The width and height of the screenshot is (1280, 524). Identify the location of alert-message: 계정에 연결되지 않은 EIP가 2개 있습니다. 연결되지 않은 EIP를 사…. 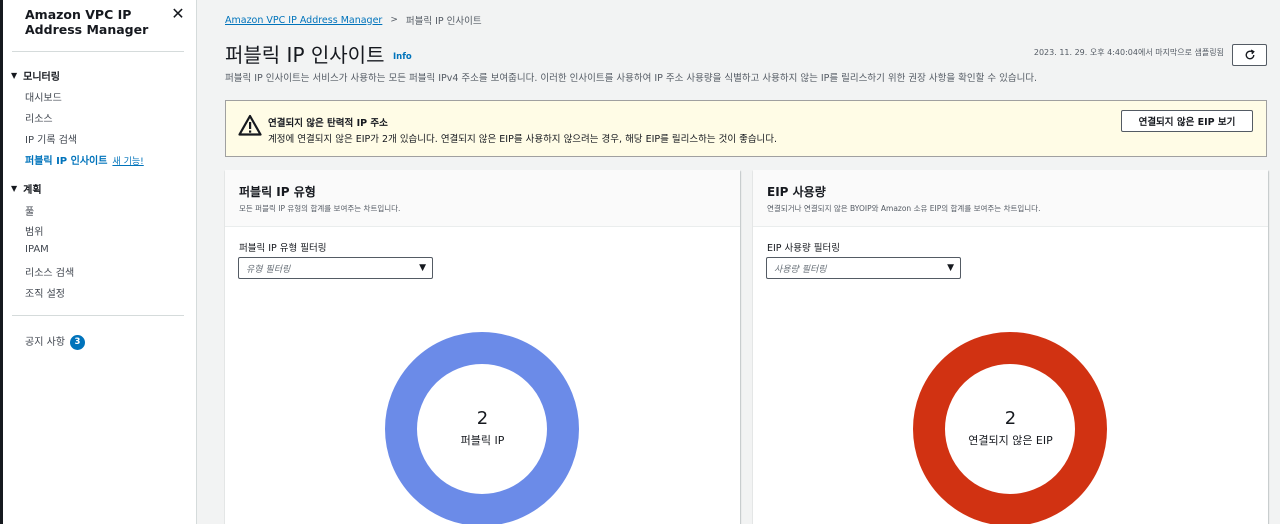
(523, 139).